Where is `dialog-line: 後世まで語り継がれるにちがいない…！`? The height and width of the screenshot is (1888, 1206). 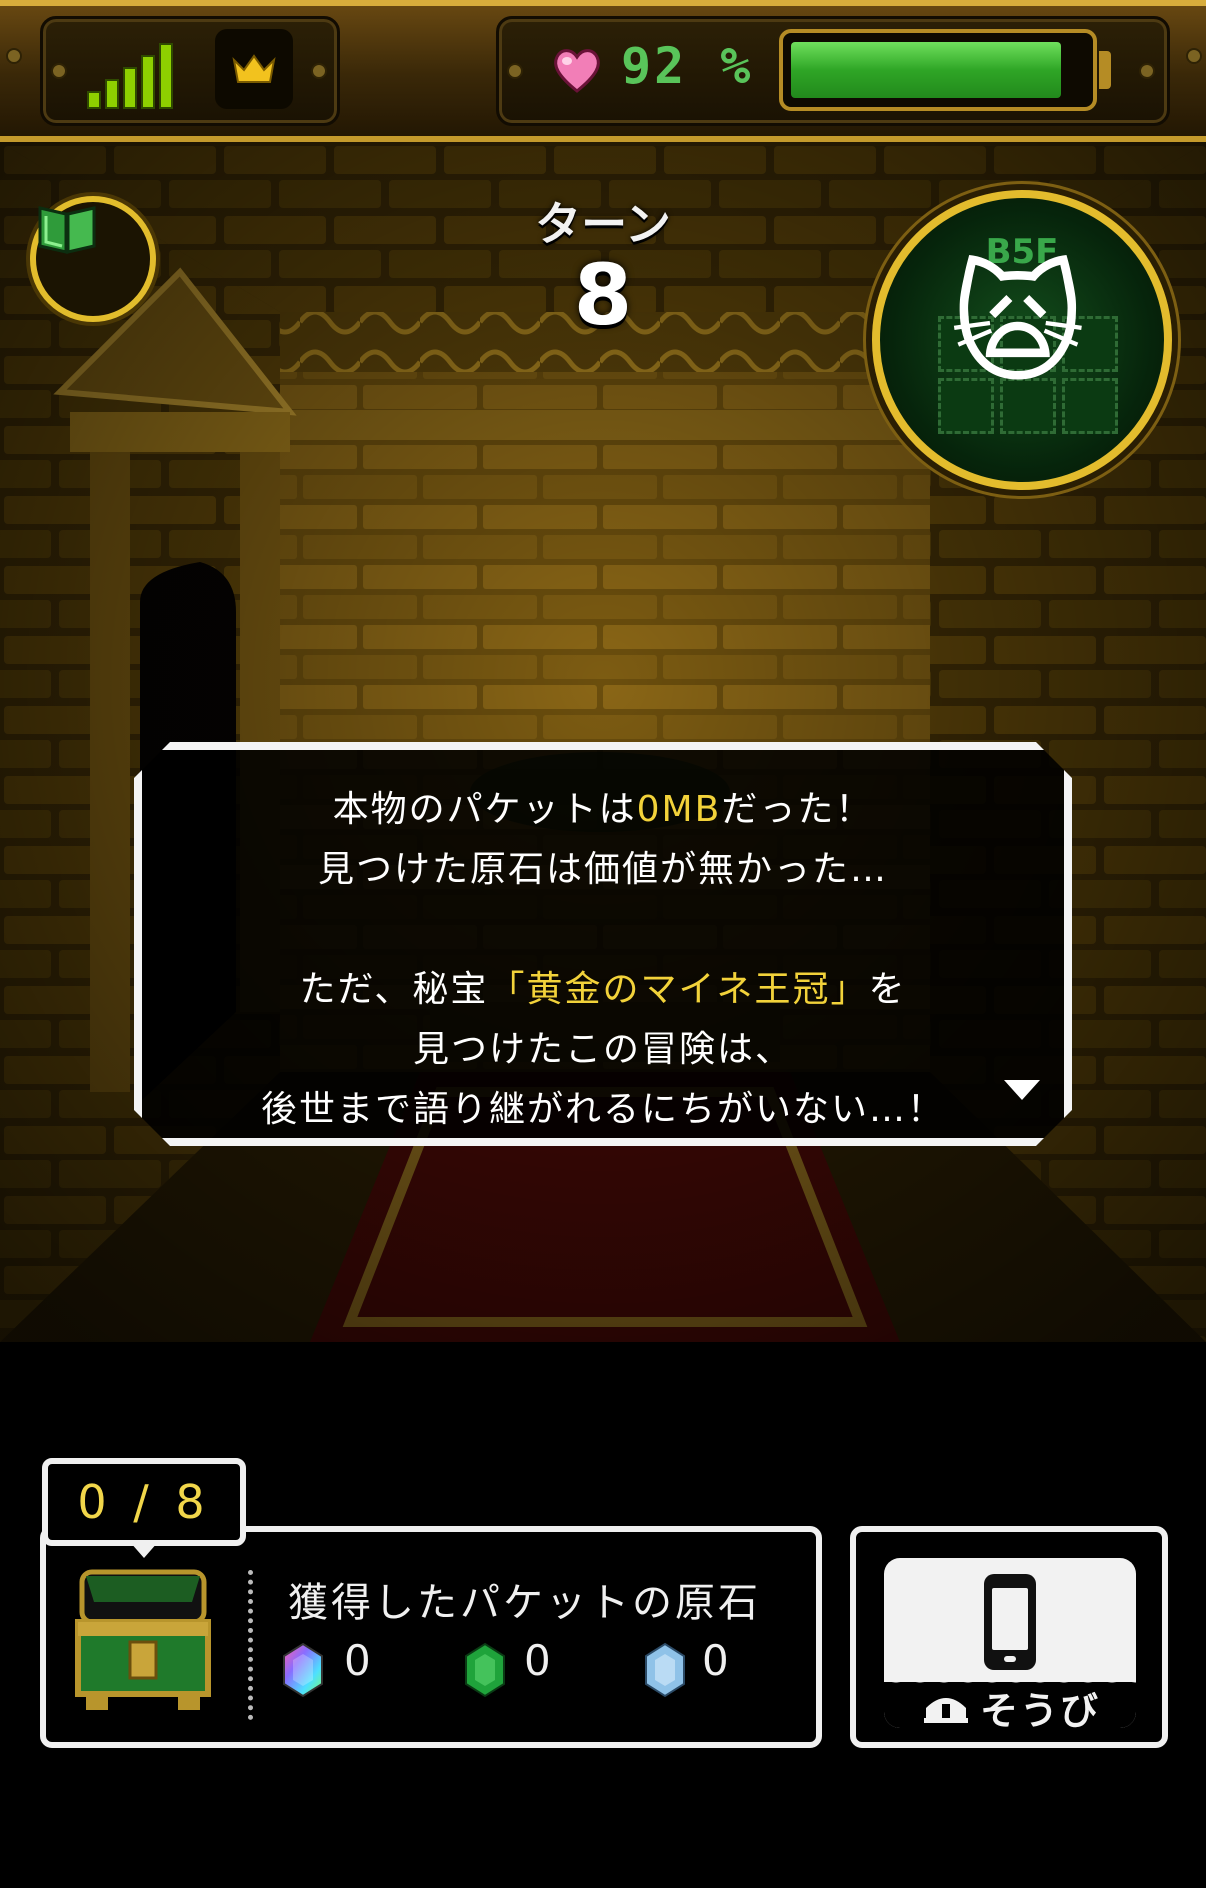
dialog-line: 後世まで語り継がれるにちがいない…！ is located at coordinates (602, 1109).